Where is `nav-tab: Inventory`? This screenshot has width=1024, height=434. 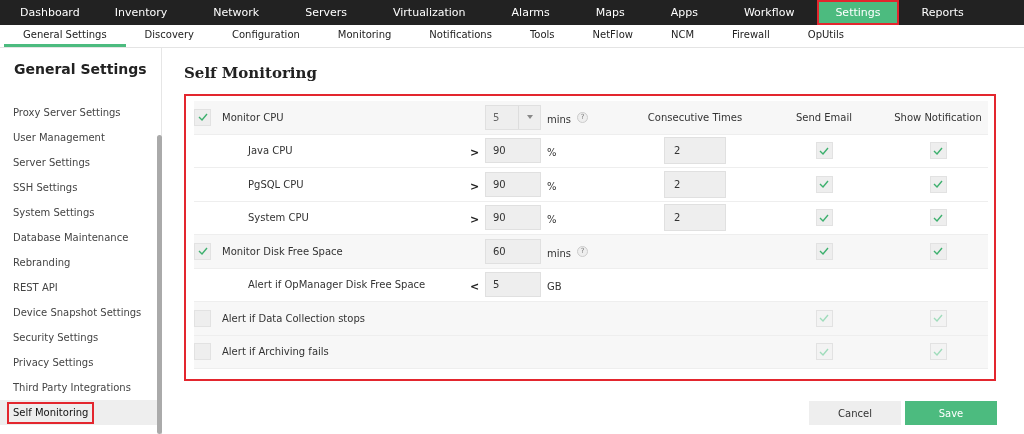 nav-tab: Inventory is located at coordinates (141, 12).